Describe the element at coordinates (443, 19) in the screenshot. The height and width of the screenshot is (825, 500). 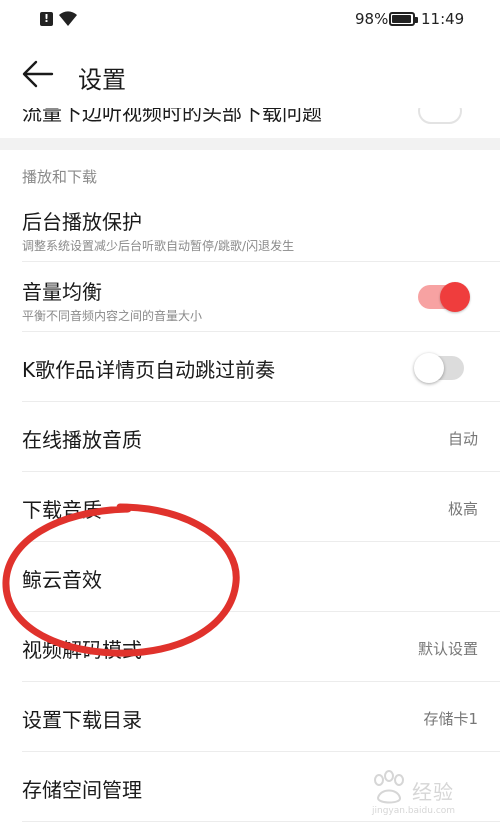
I see `status-time: 11:49` at that location.